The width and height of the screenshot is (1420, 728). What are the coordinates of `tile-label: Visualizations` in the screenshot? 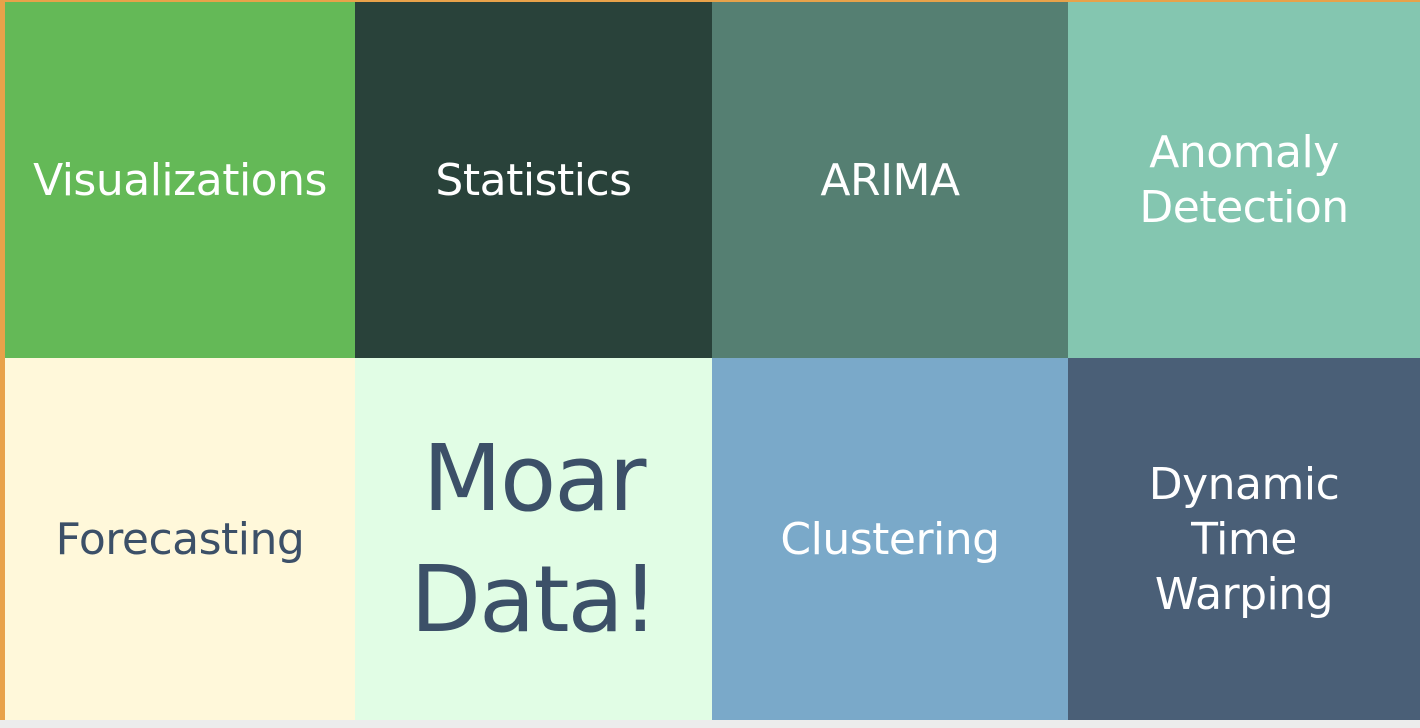 It's located at (180, 180).